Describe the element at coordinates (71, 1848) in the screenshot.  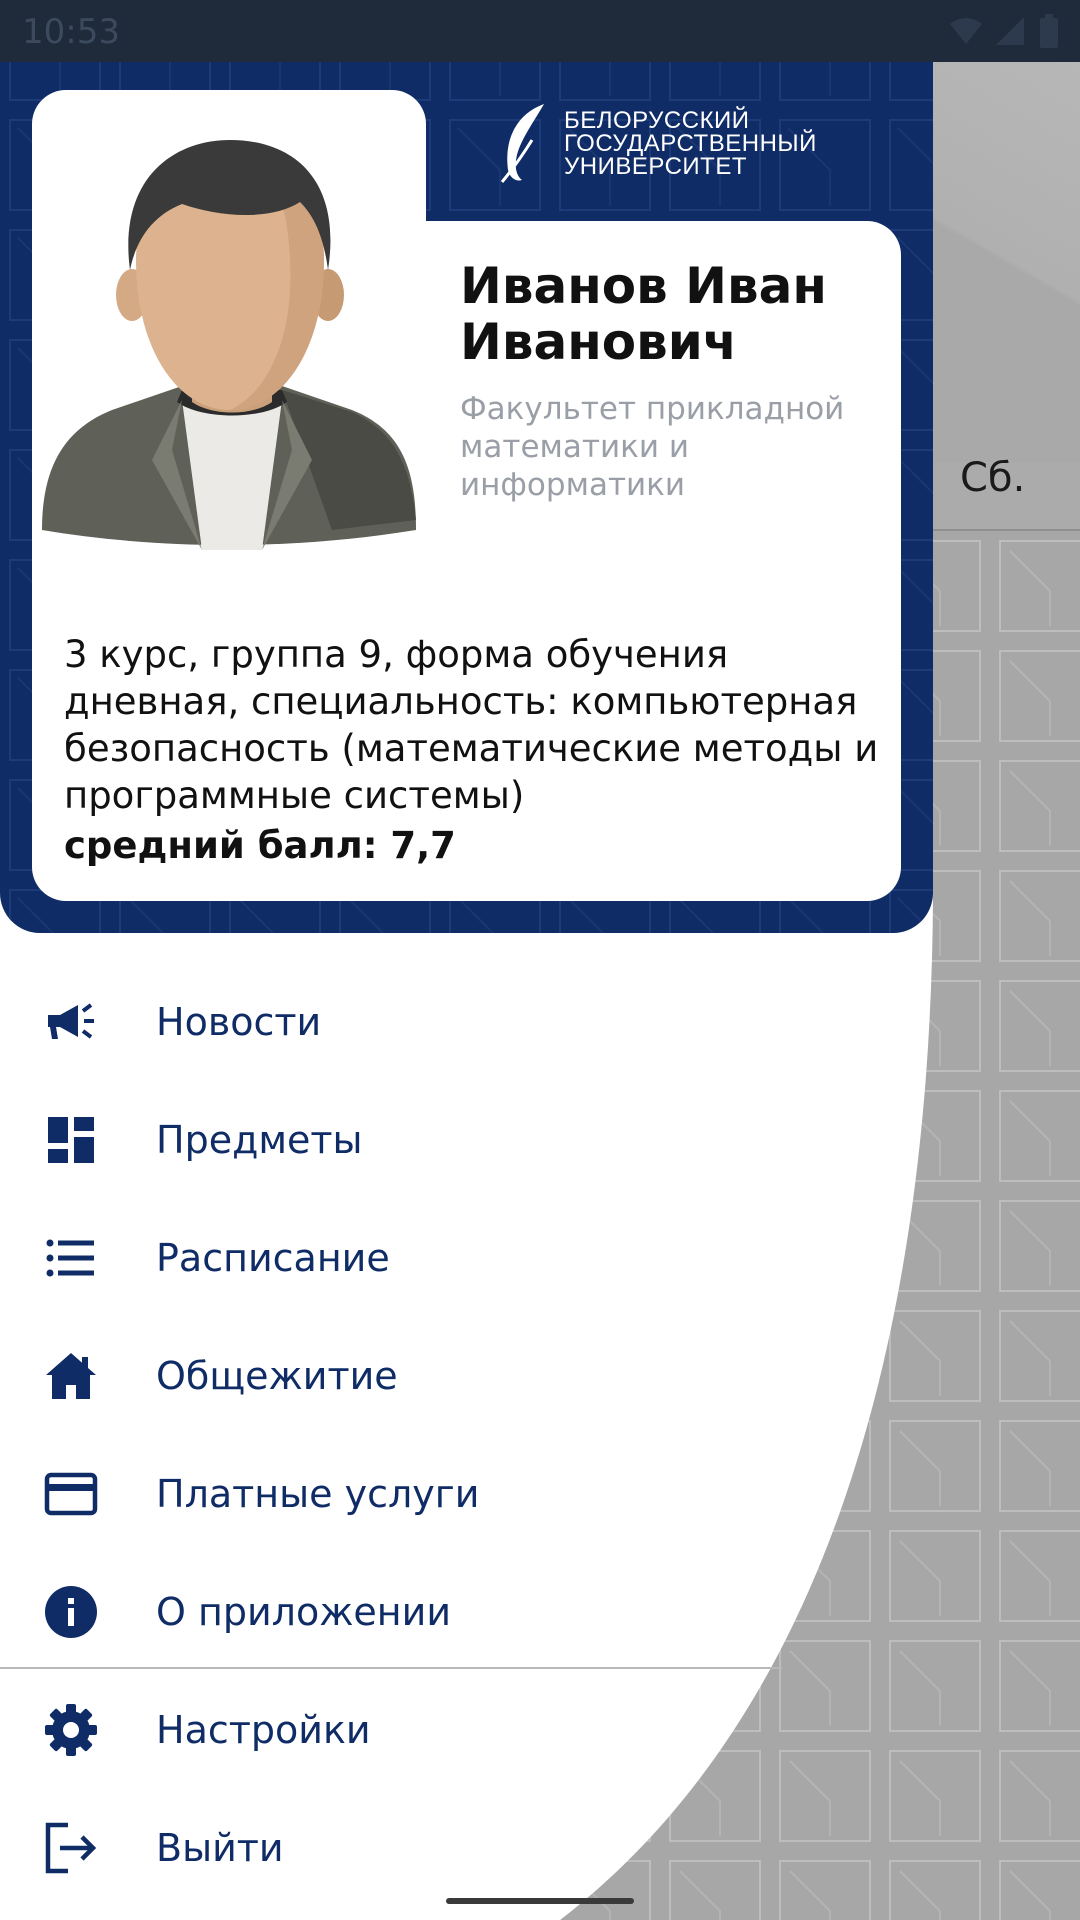
I see `logout-icon` at that location.